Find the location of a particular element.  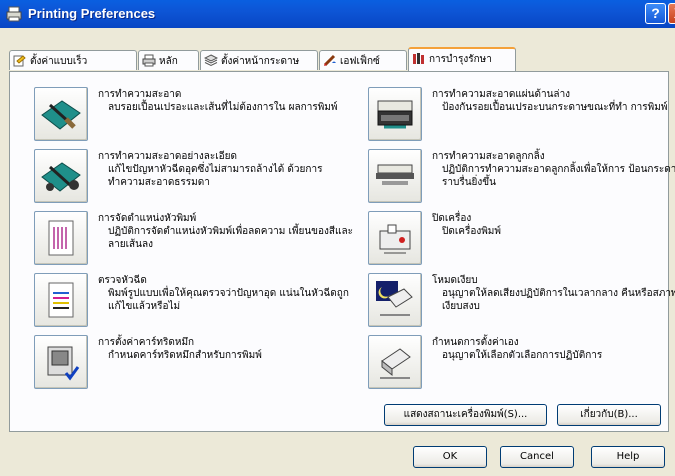

deep-cleaning-button is located at coordinates (61, 176).